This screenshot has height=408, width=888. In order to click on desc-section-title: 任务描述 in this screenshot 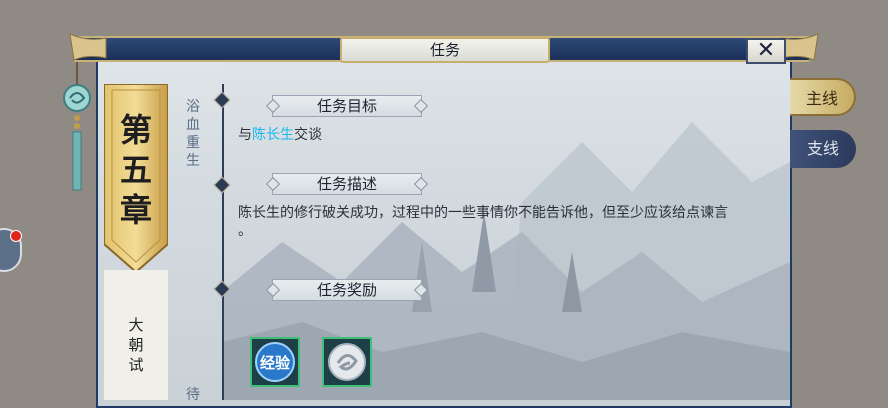, I will do `click(347, 184)`.